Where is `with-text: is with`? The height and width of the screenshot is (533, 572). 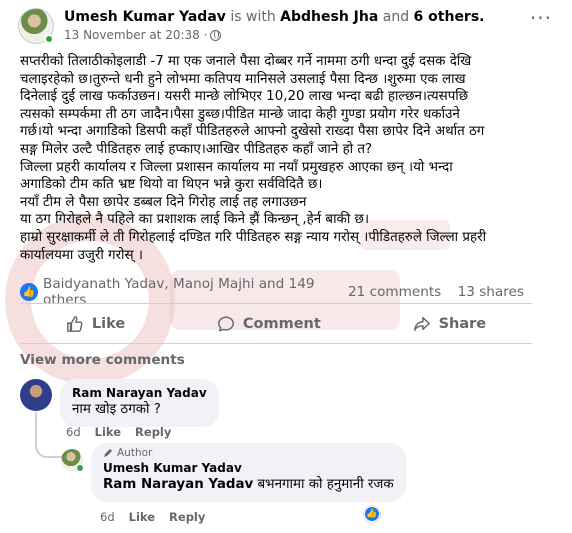 with-text: is with is located at coordinates (253, 17).